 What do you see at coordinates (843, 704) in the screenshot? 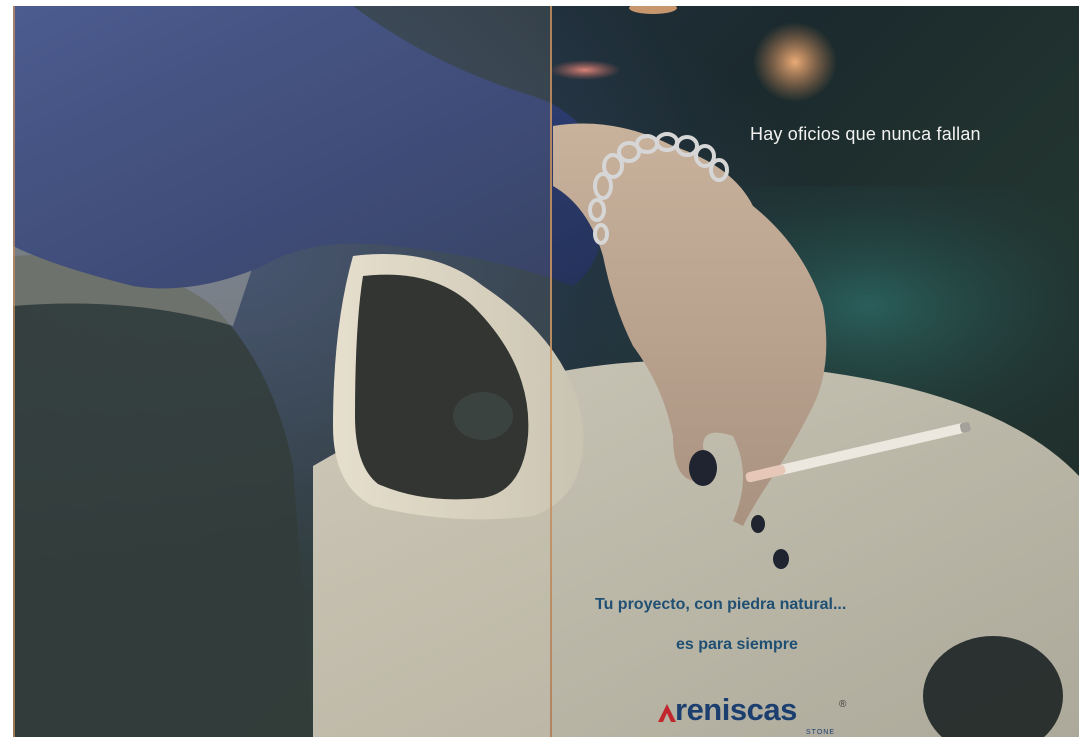
I see `registered-mark: ®` at bounding box center [843, 704].